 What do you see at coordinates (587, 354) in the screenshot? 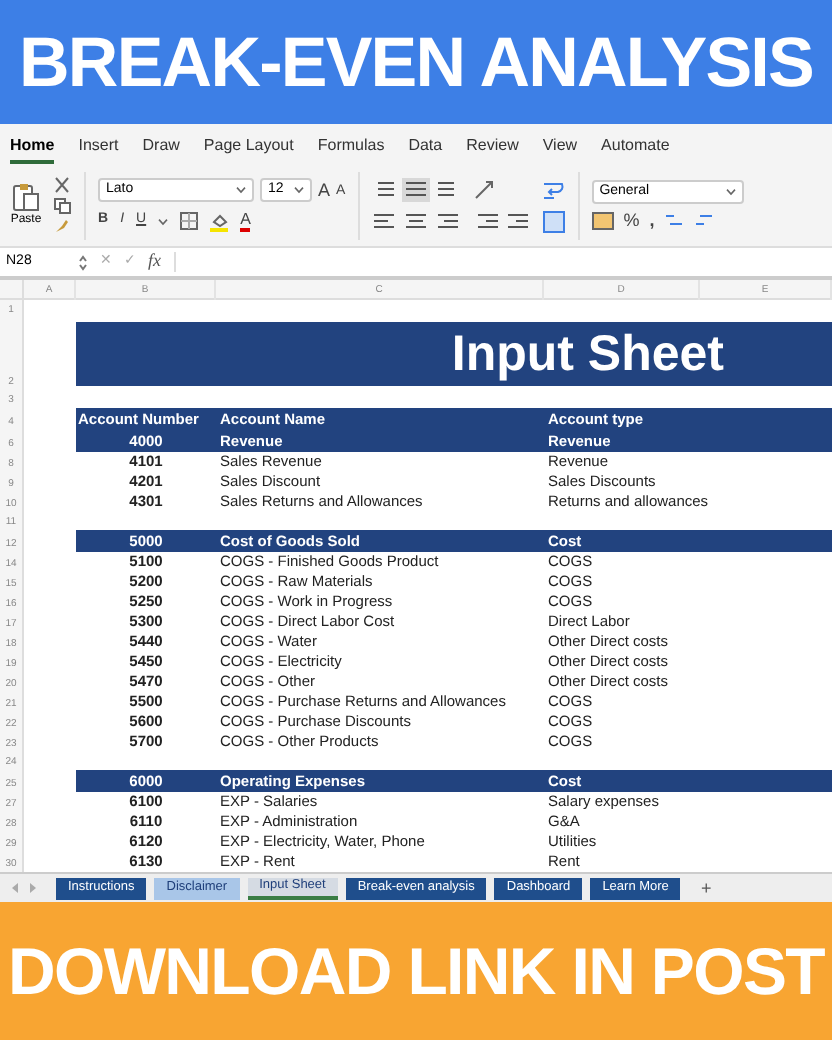
I see `sheet-title: Input Sheet` at bounding box center [587, 354].